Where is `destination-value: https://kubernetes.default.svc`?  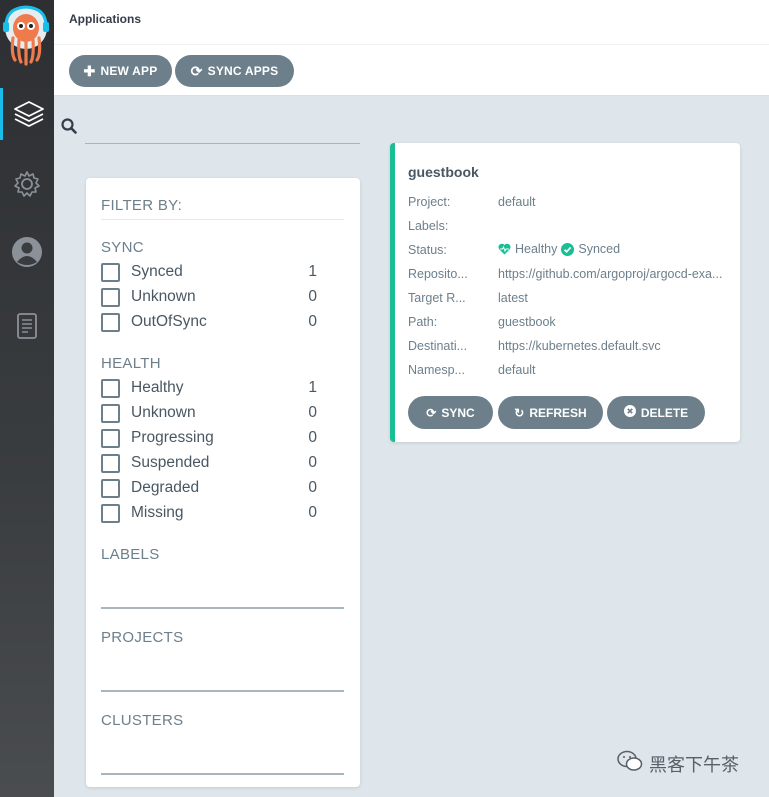 destination-value: https://kubernetes.default.svc is located at coordinates (579, 346).